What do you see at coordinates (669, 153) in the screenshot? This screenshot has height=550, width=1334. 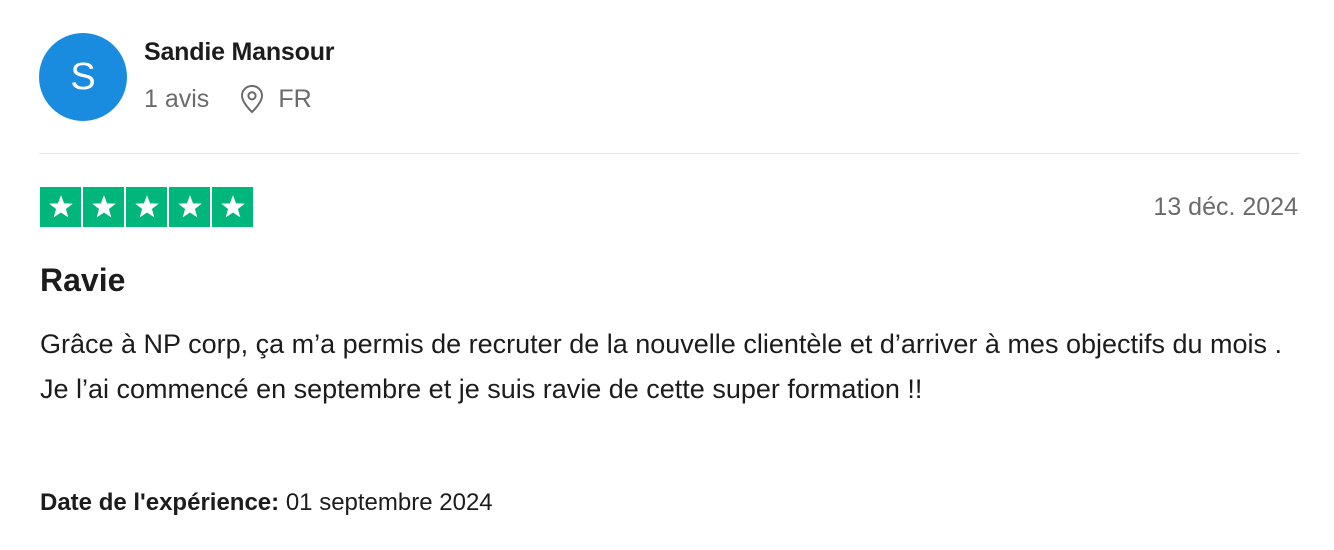 I see `divider` at bounding box center [669, 153].